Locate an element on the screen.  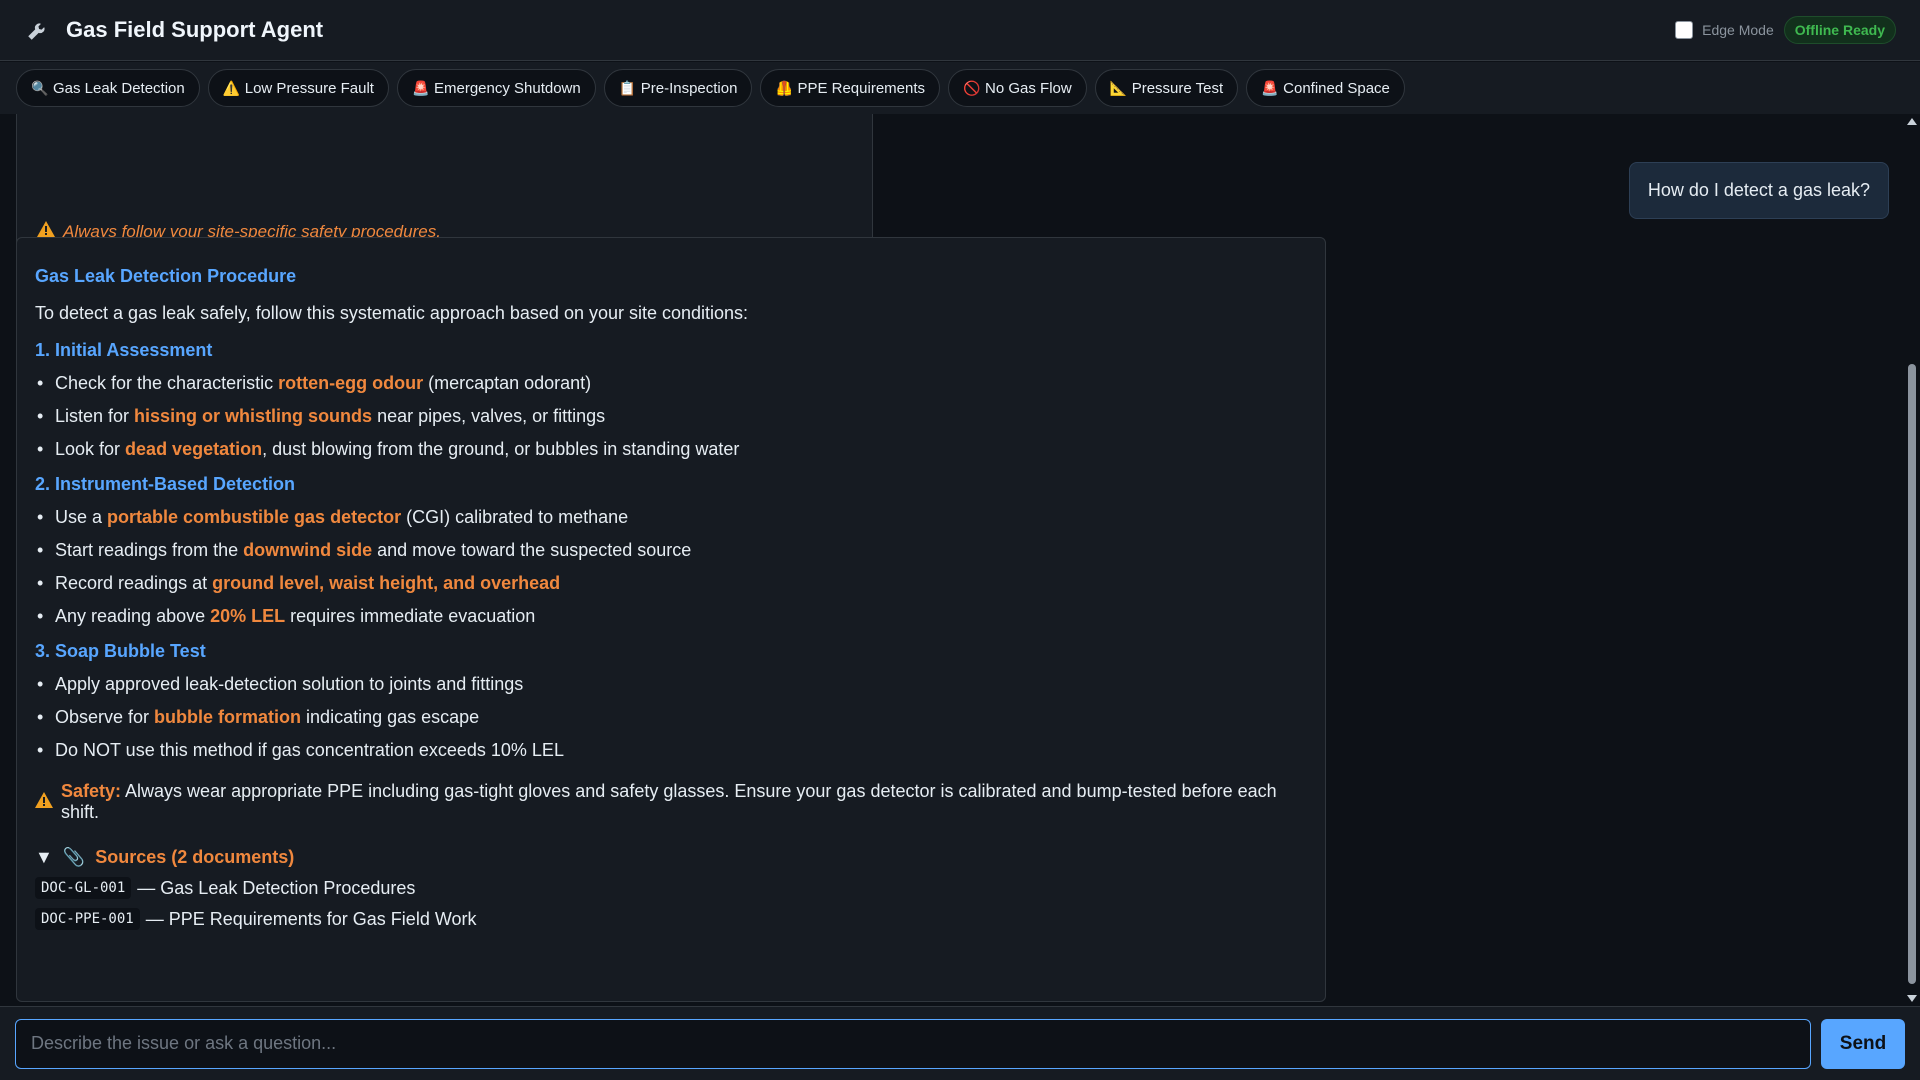
item-text-end: (CGI) calibrated to methane is located at coordinates (515, 517).